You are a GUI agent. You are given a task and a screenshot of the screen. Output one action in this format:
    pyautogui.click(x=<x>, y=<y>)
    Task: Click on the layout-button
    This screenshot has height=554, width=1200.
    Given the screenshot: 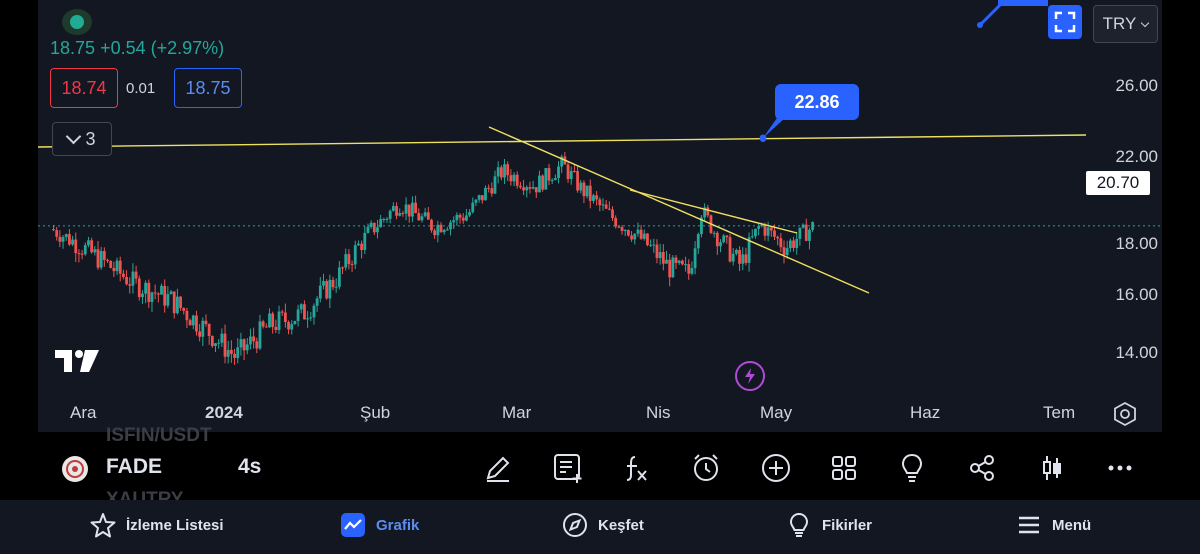 What is the action you would take?
    pyautogui.click(x=844, y=468)
    